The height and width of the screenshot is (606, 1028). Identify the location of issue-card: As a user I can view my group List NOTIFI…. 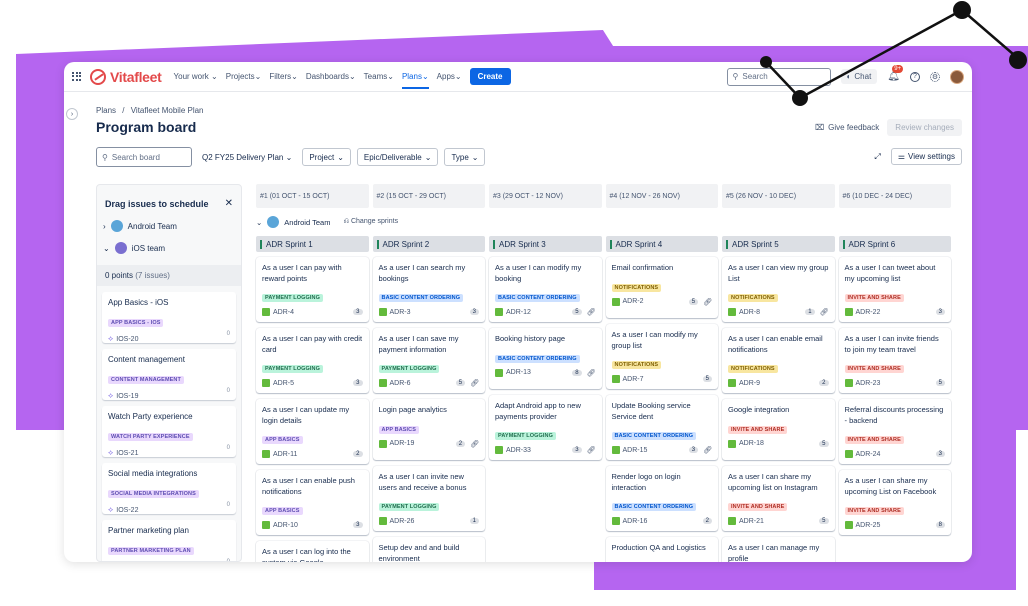
(778, 289).